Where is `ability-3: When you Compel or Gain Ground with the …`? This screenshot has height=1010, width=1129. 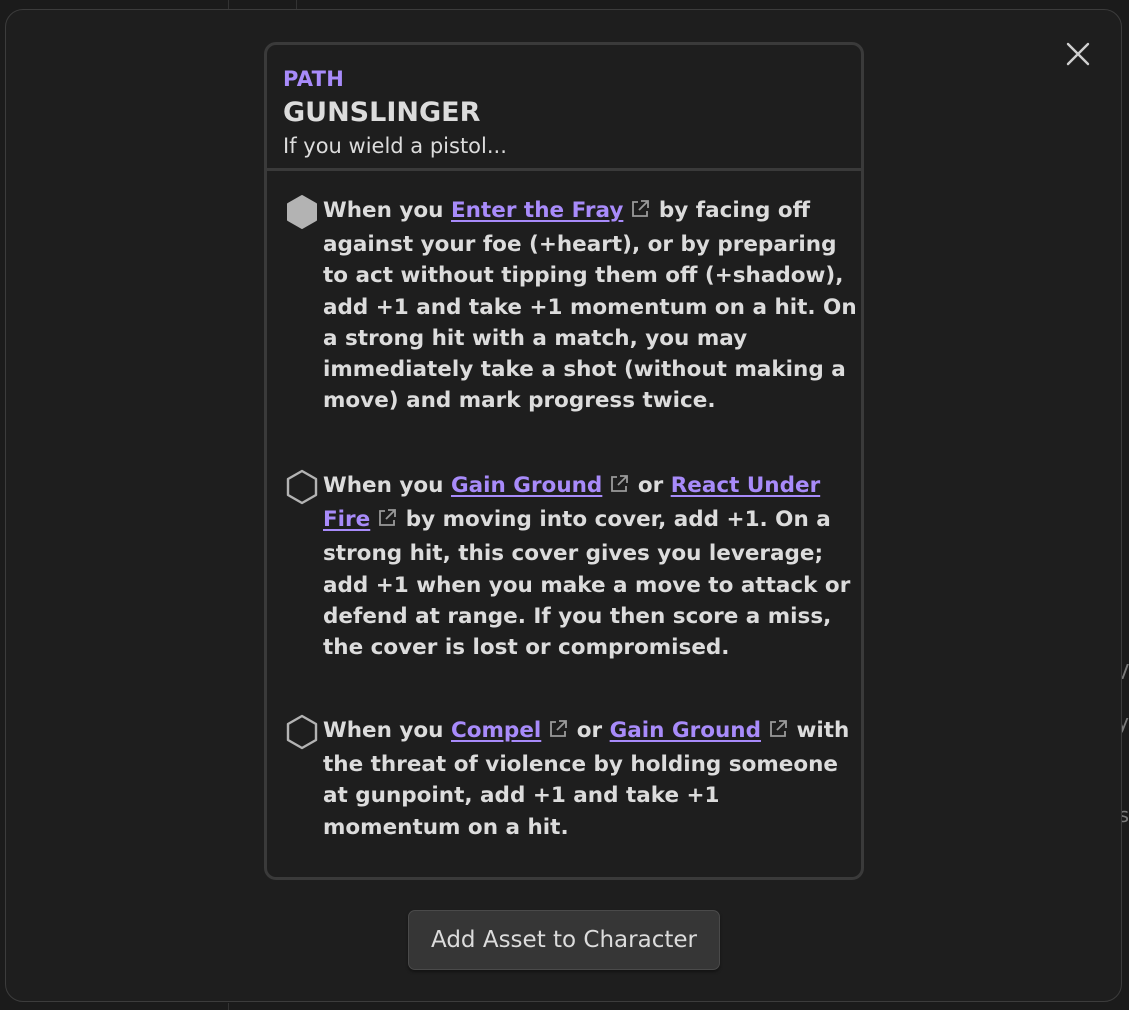
ability-3: When you Compel or Gain Ground with the … is located at coordinates (571, 778).